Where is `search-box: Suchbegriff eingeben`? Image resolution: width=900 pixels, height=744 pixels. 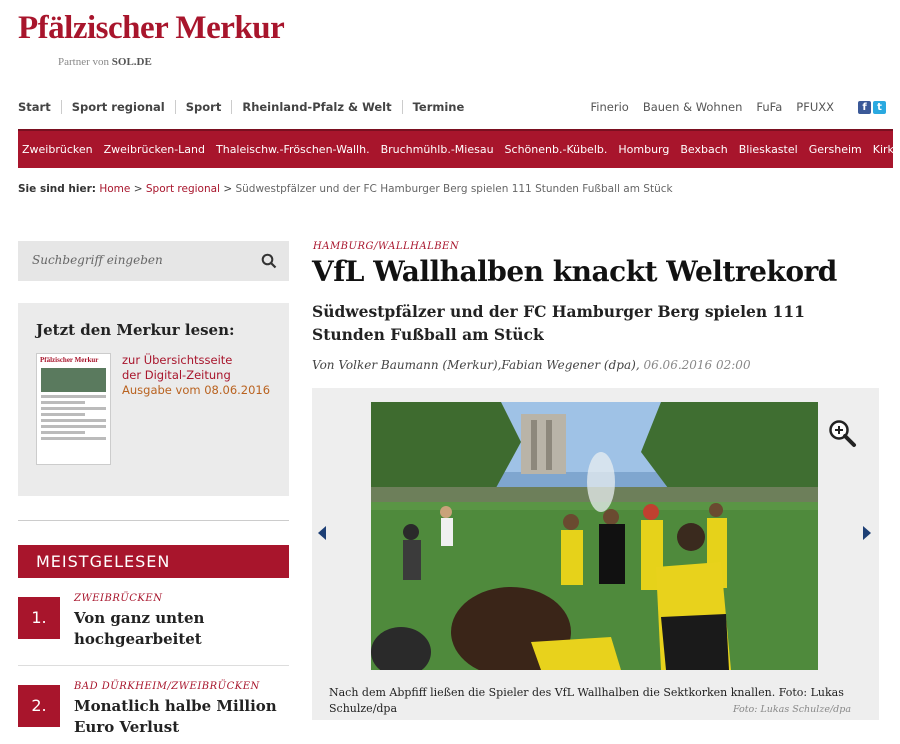 search-box: Suchbegriff eingeben is located at coordinates (153, 261).